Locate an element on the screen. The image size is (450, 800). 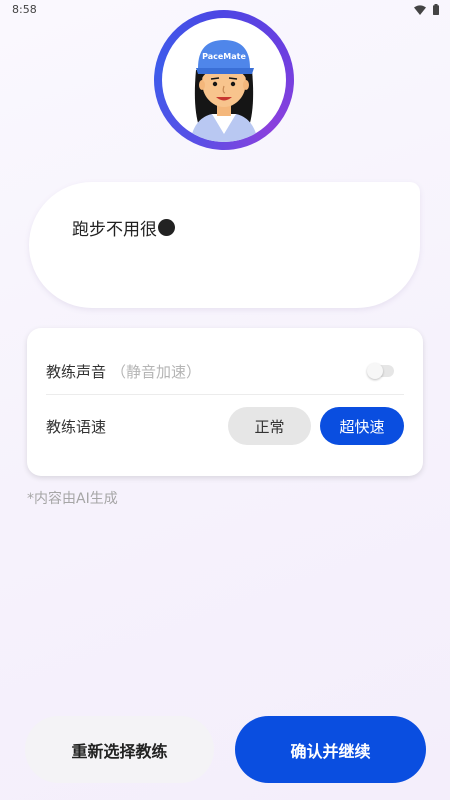
typing-indicator-icon is located at coordinates (166, 227).